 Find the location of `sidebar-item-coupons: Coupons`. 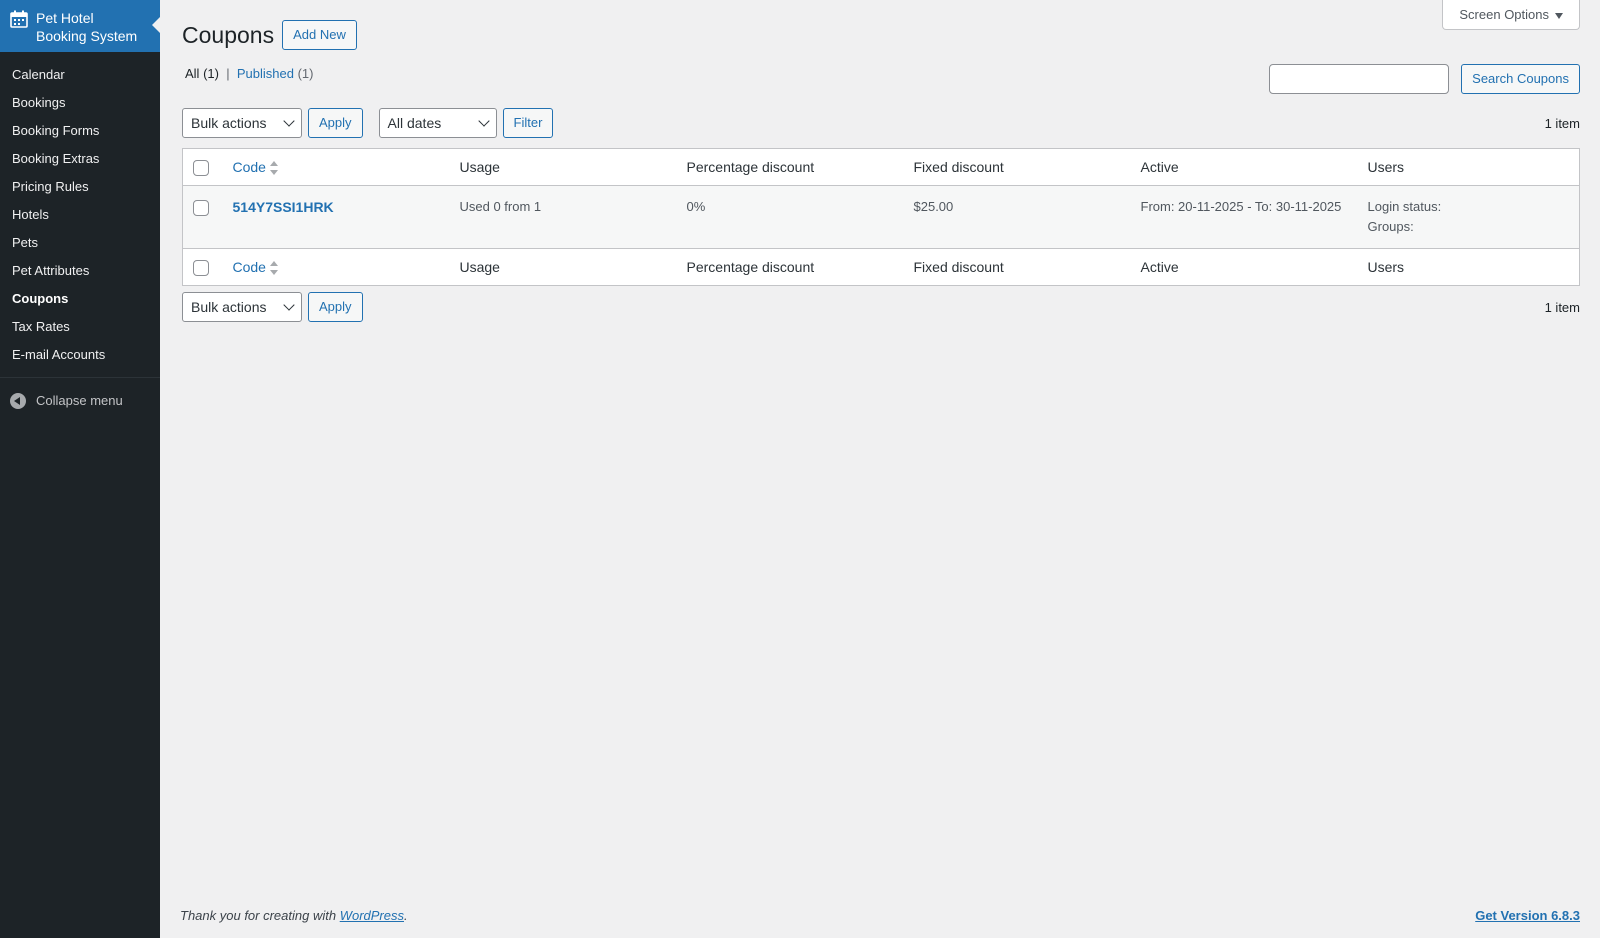

sidebar-item-coupons: Coupons is located at coordinates (80, 299).